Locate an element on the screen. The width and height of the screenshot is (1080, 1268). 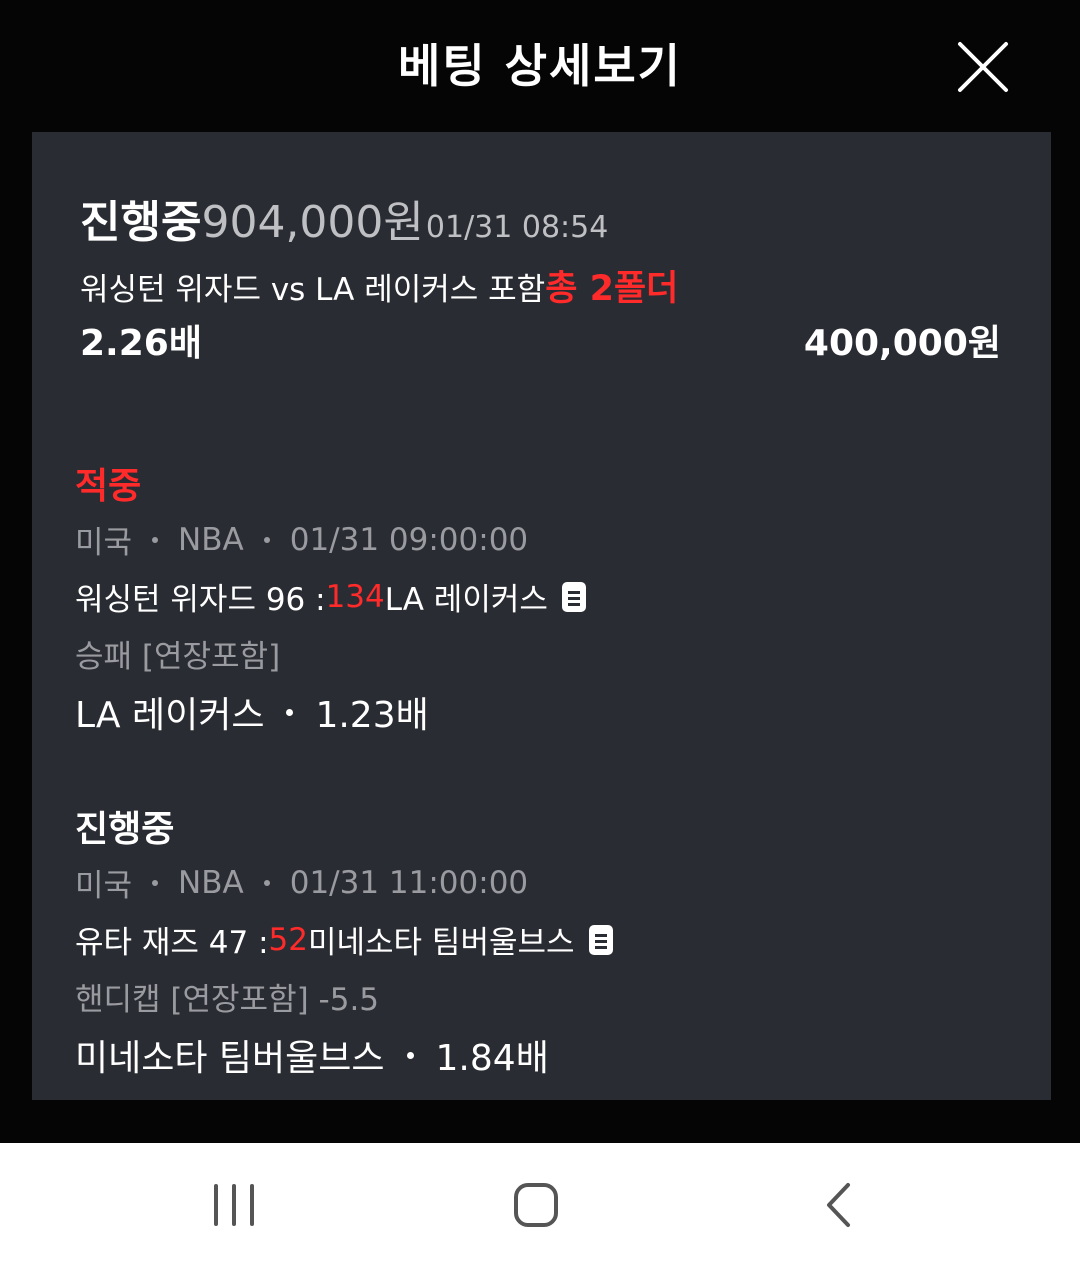
bet-item-score: 워싱턴 위자드 96 : 134 LA 레이커스 is located at coordinates (545, 596).